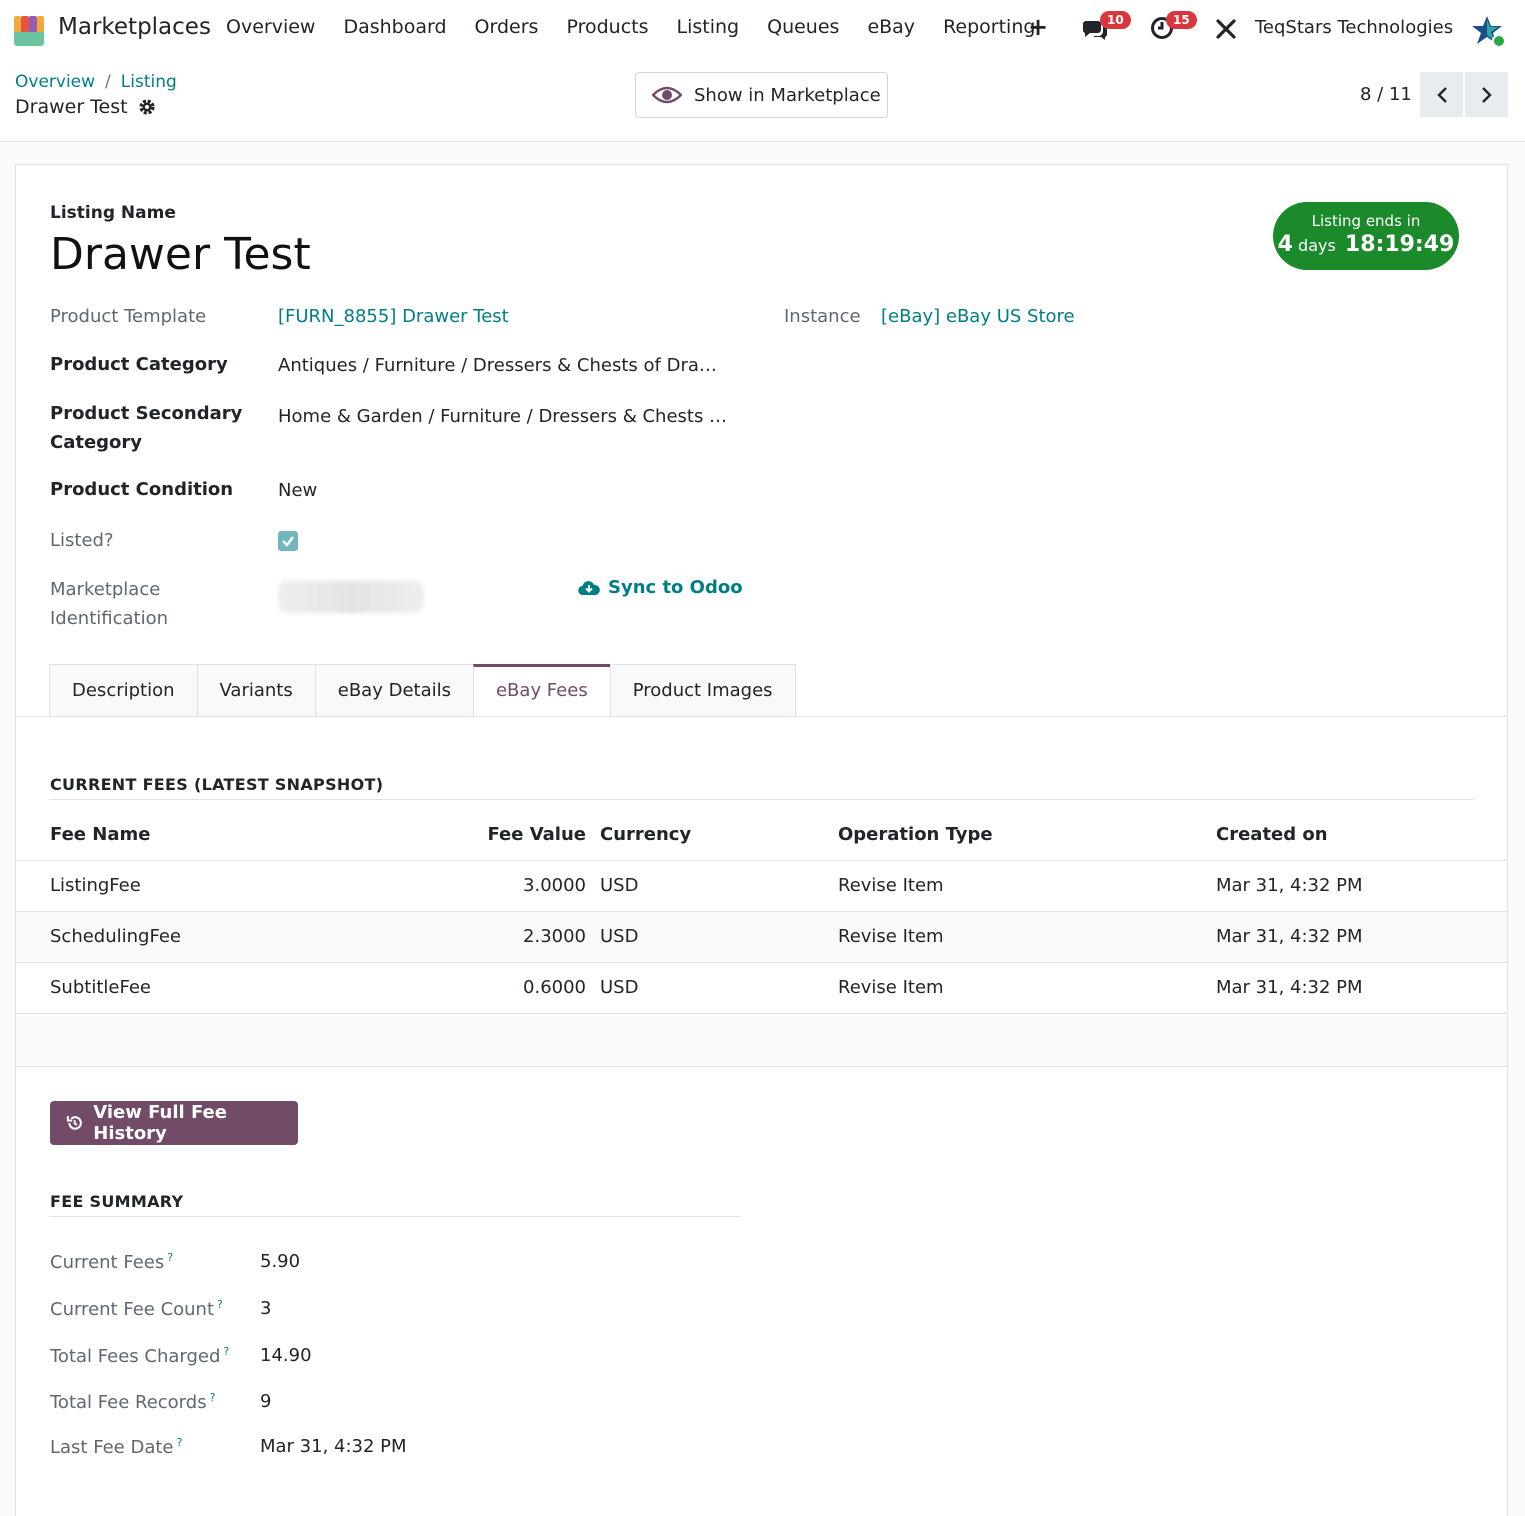 This screenshot has height=1516, width=1525. What do you see at coordinates (216, 937) in the screenshot?
I see `fee-name-cell: SchedulingFee` at bounding box center [216, 937].